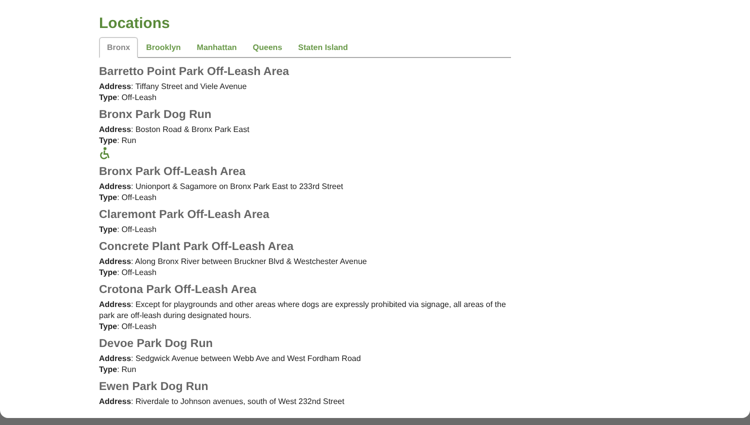 The image size is (750, 425). What do you see at coordinates (222, 401) in the screenshot?
I see `location-address: Address: Riverdale to Johnson avenues, south of West 232nd Street` at bounding box center [222, 401].